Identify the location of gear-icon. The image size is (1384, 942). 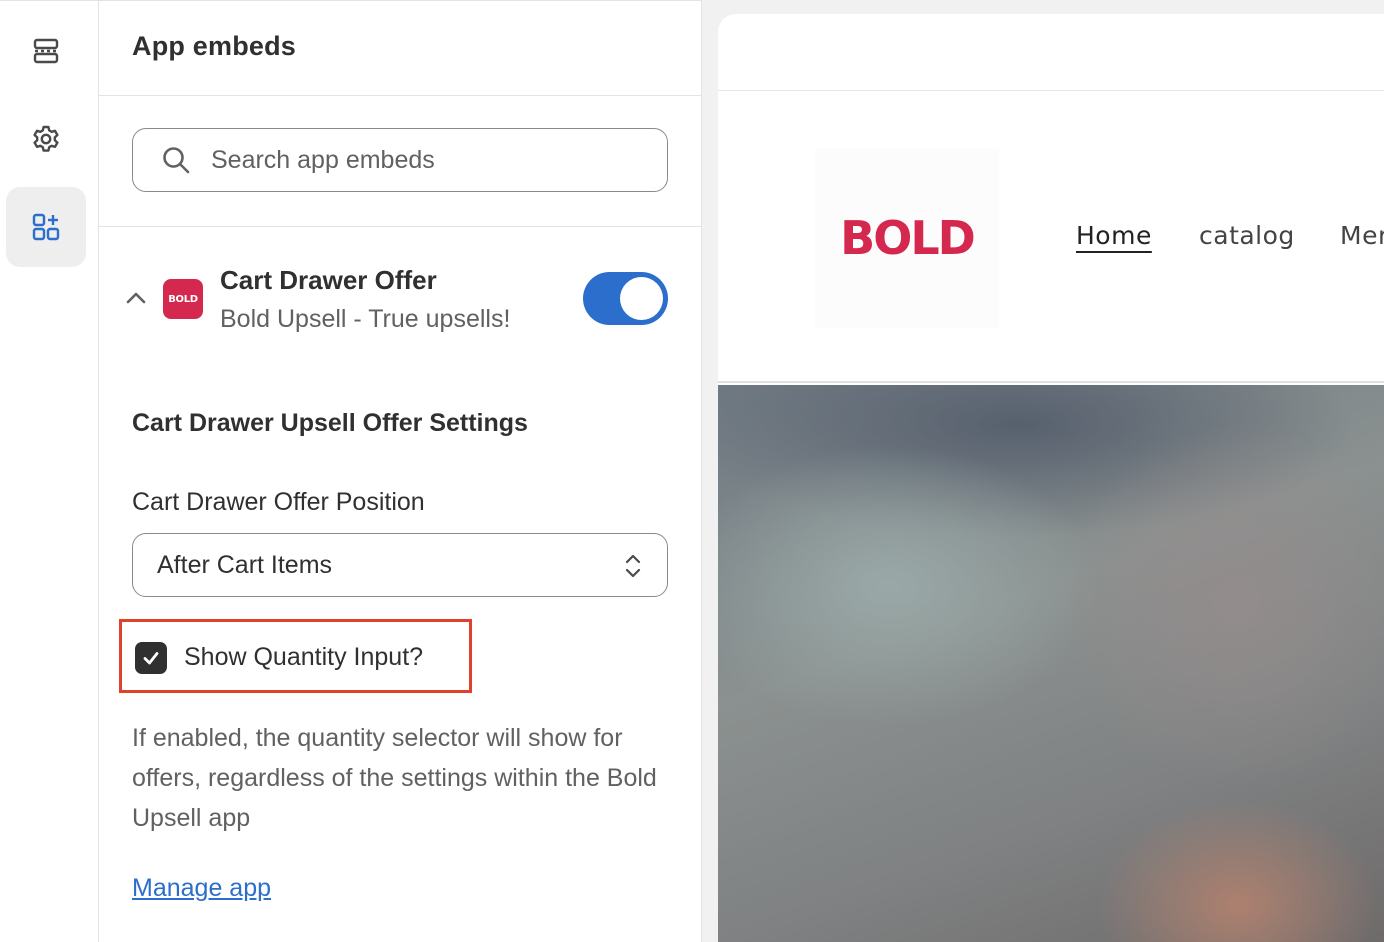
(46, 138).